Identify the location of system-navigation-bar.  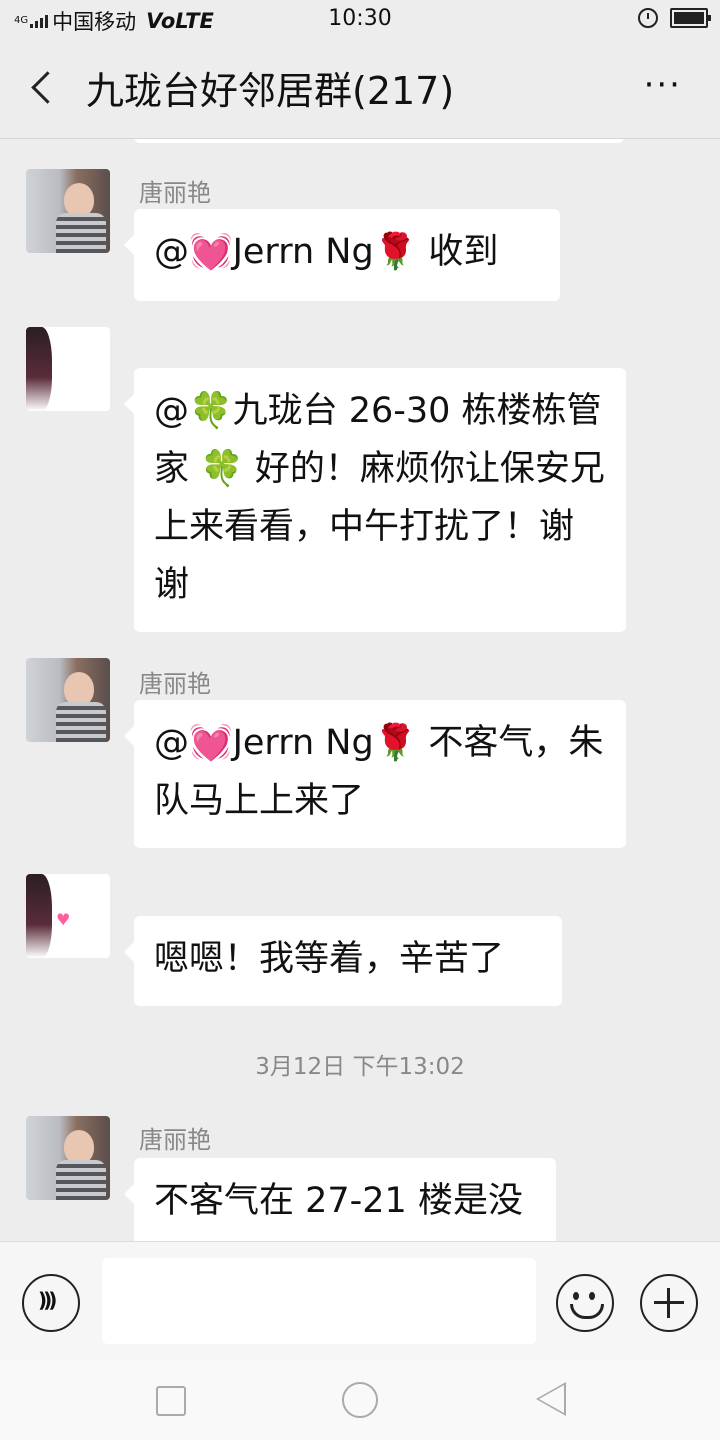
(360, 1400).